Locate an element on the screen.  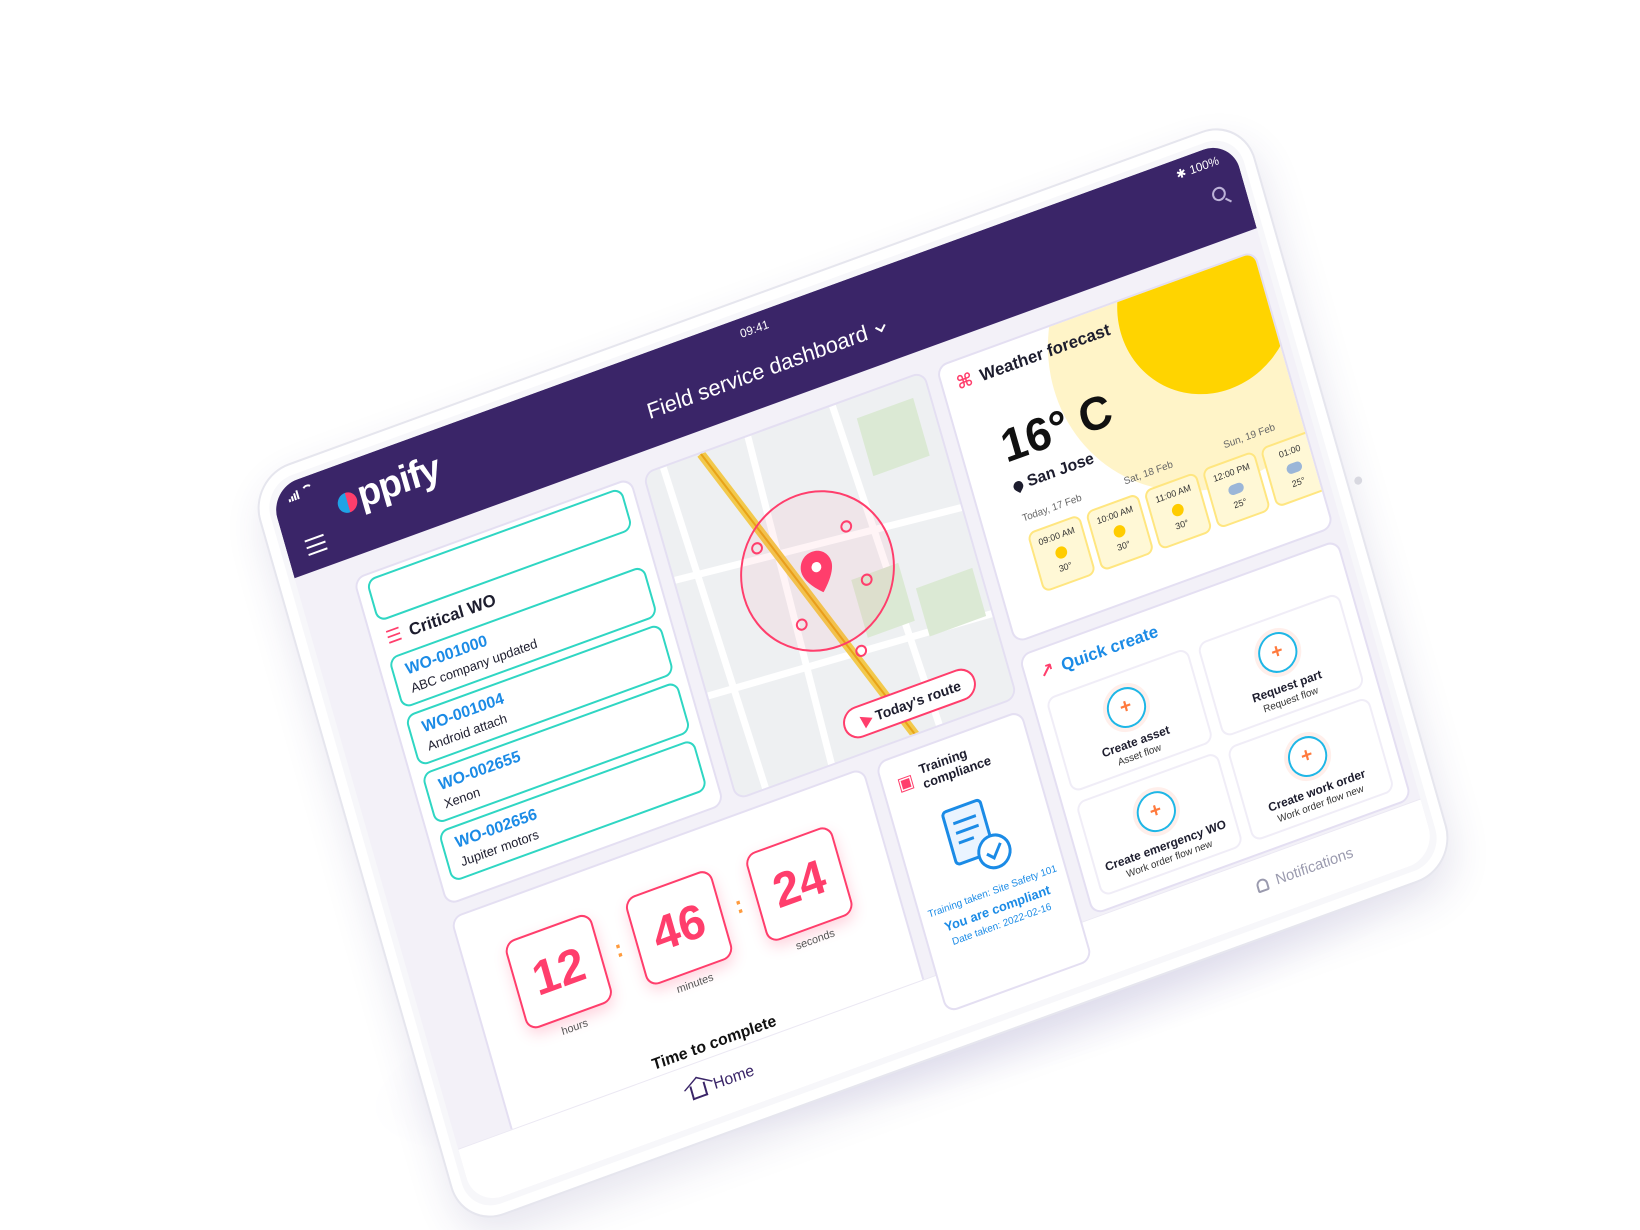
nav-notifications-label: Notifications is located at coordinates (1314, 866).